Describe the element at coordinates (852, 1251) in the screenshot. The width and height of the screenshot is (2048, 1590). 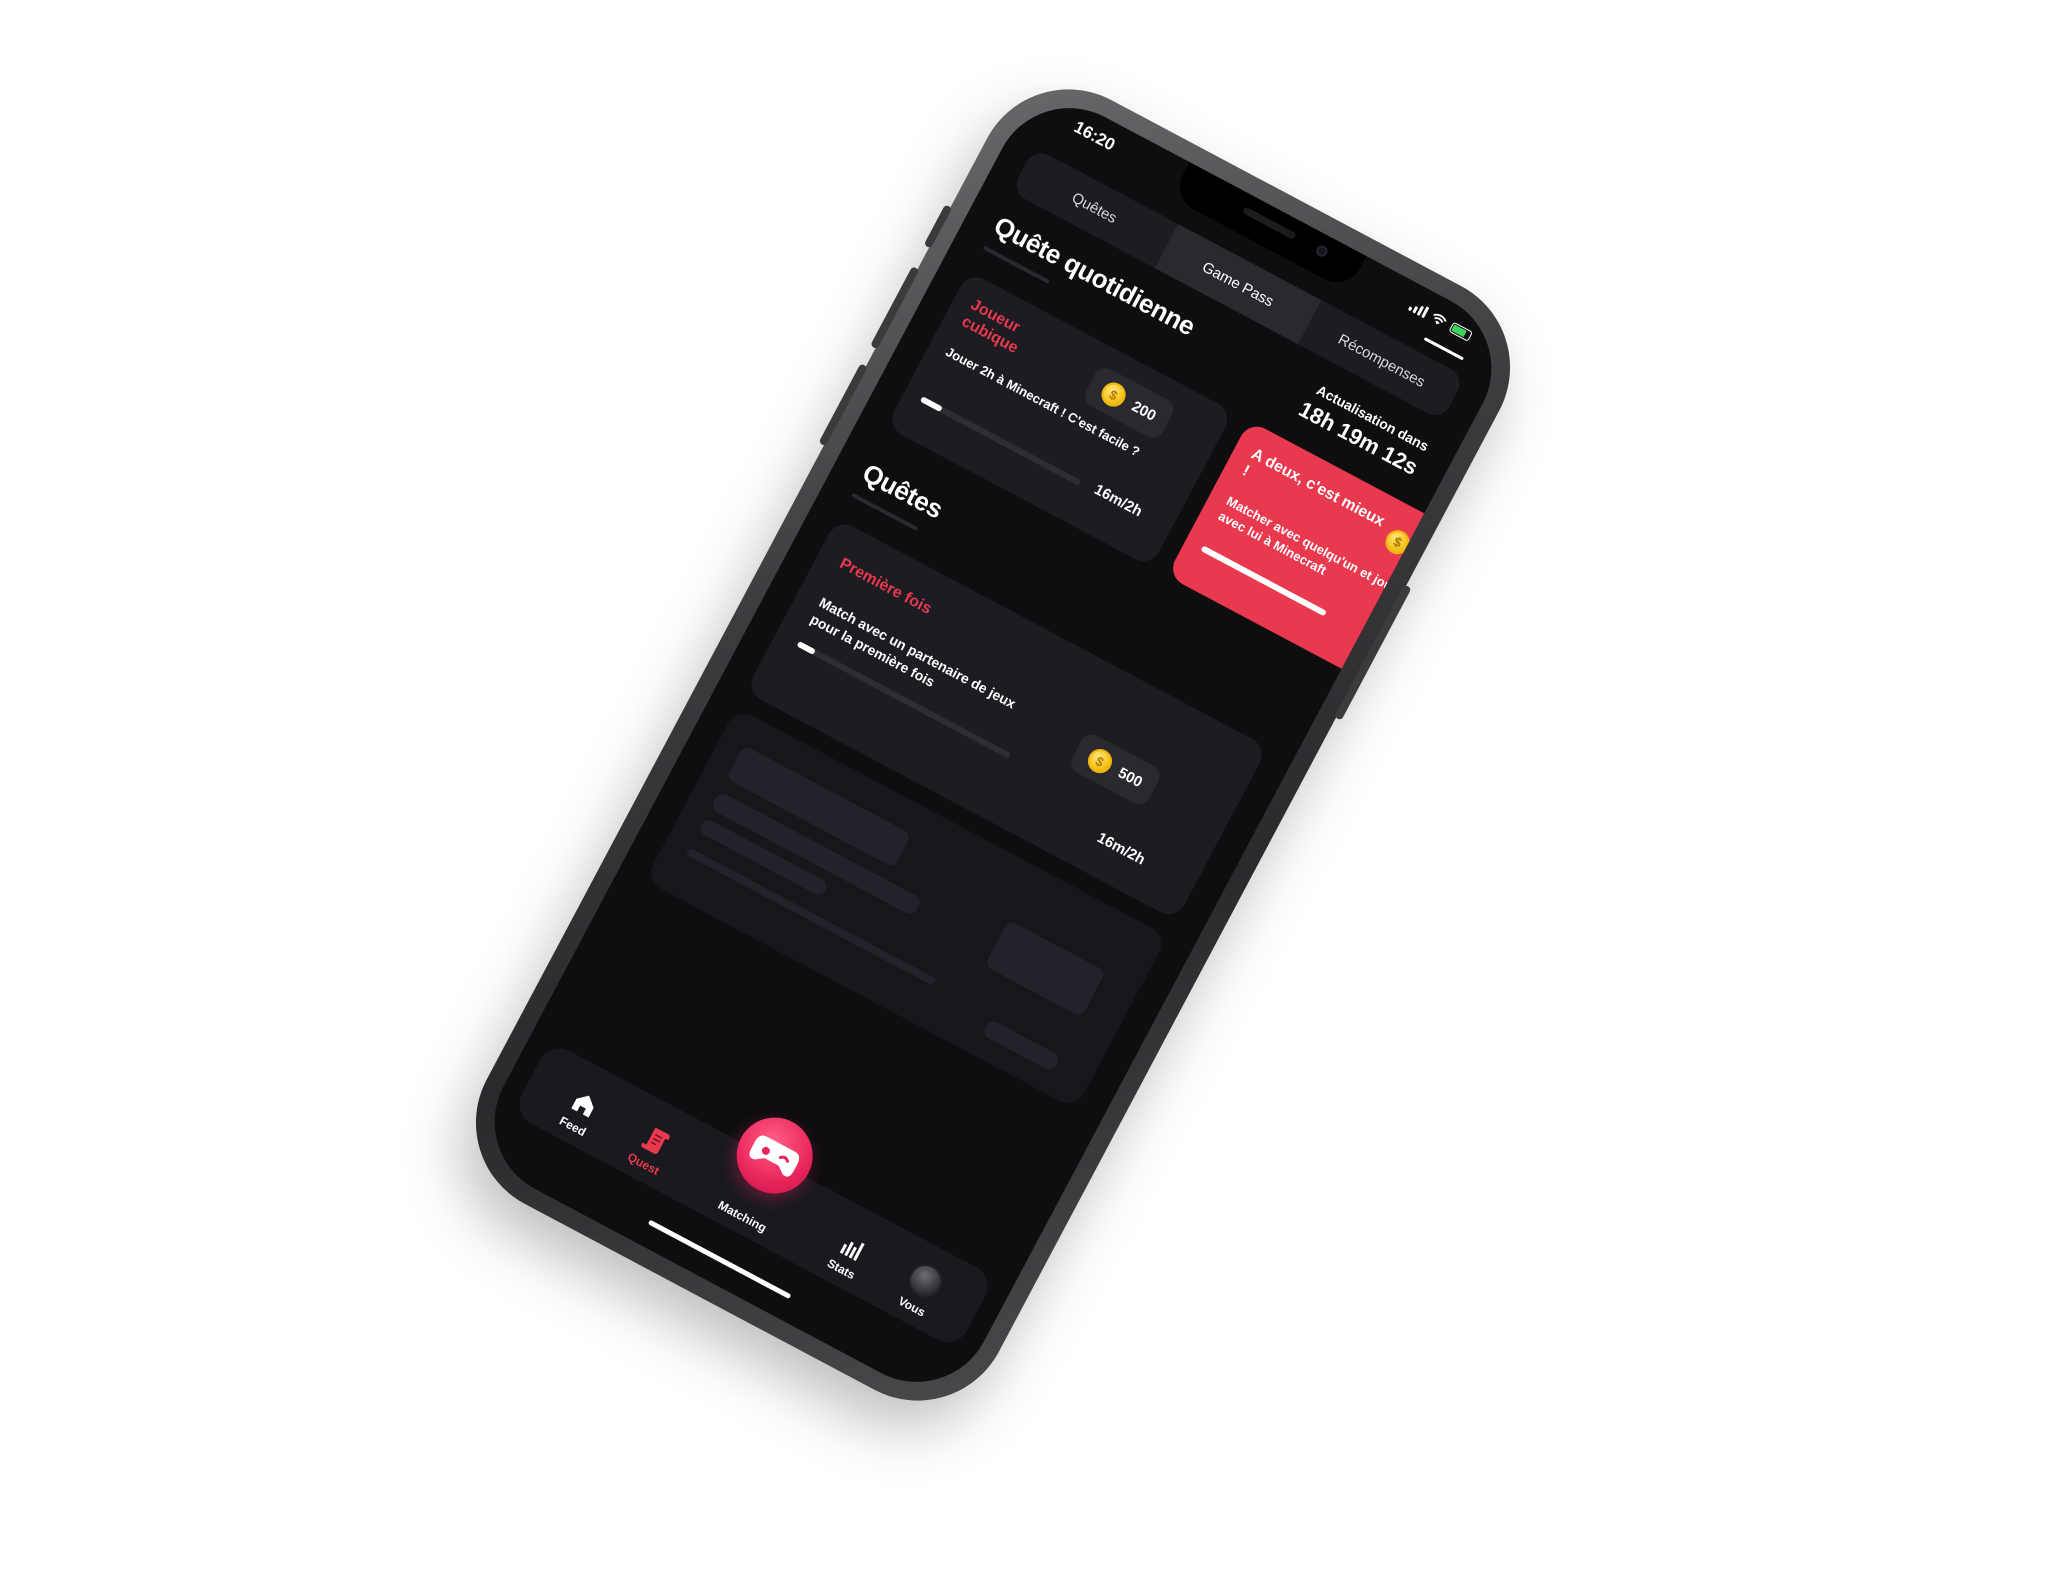
I see `bar-chart-icon` at that location.